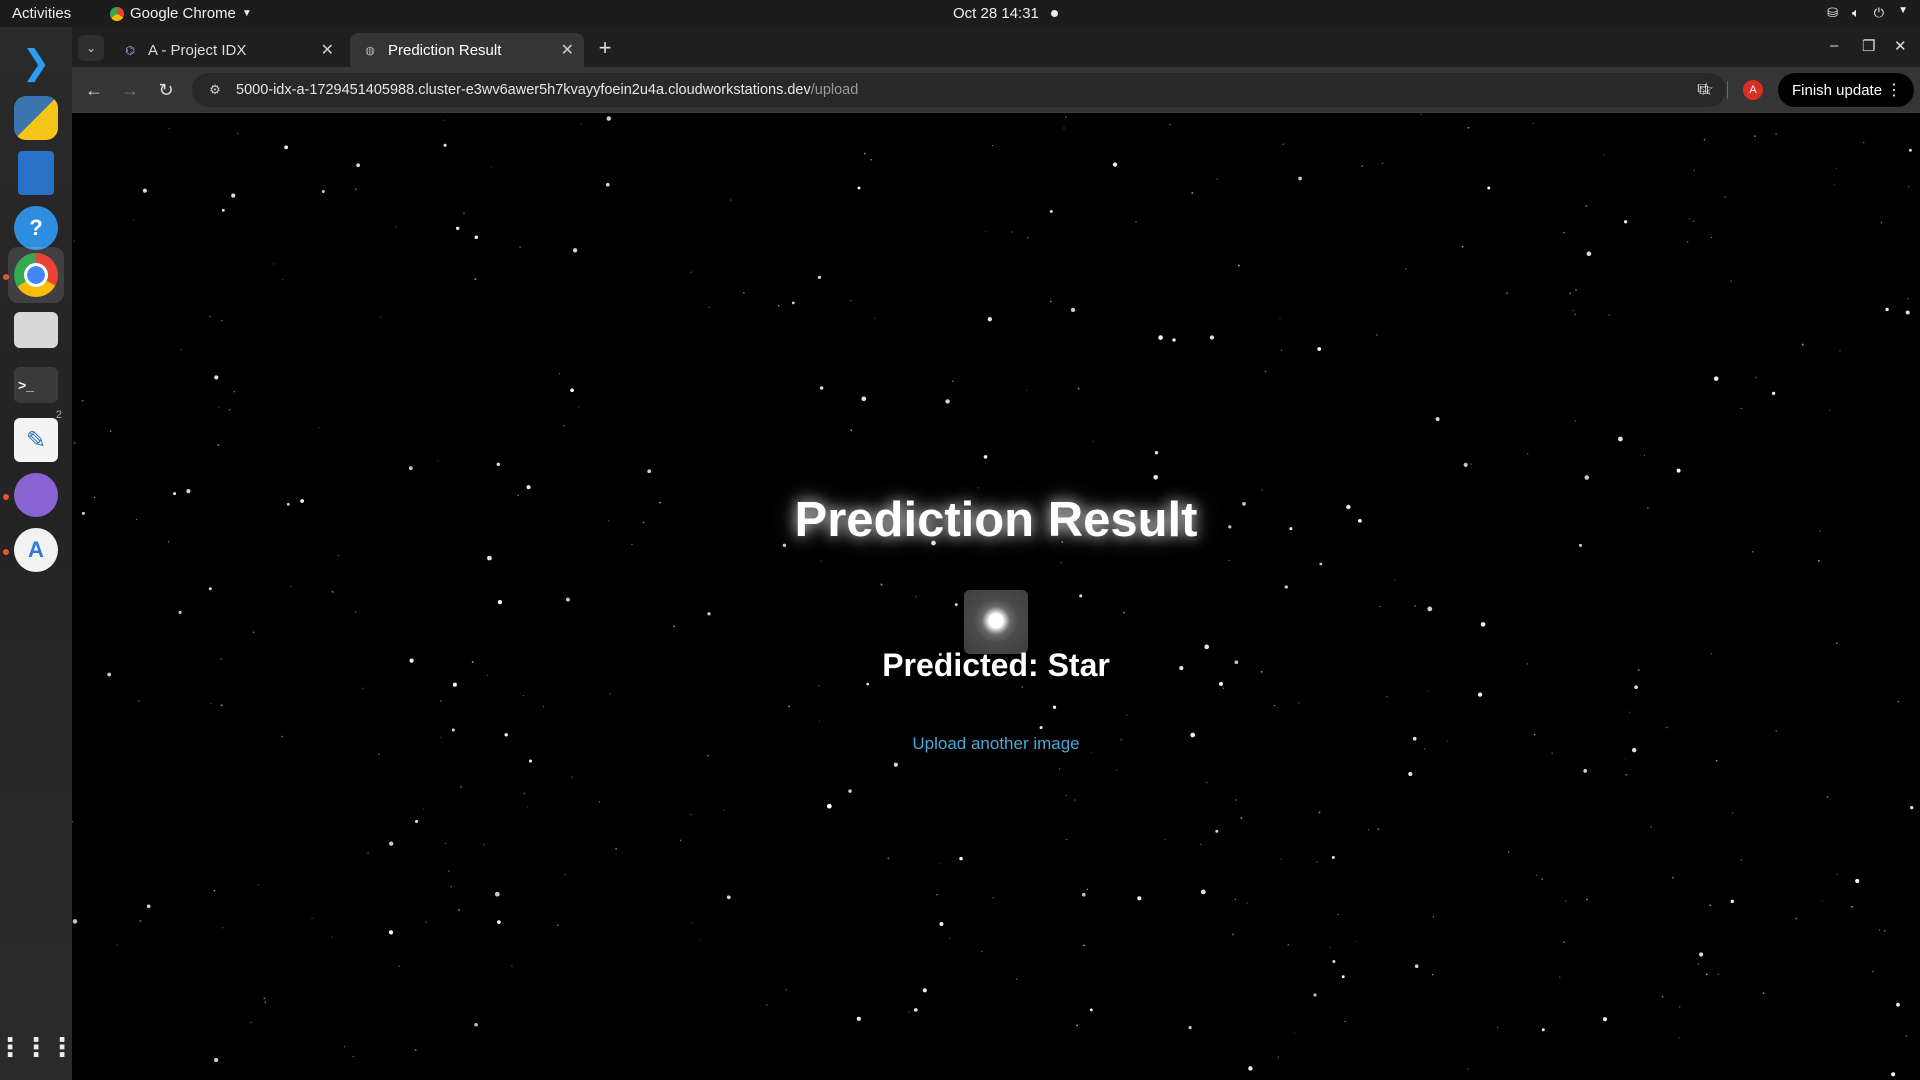 Image resolution: width=1920 pixels, height=1080 pixels. What do you see at coordinates (197, 50) in the screenshot?
I see `tab-title: A - Project IDX` at bounding box center [197, 50].